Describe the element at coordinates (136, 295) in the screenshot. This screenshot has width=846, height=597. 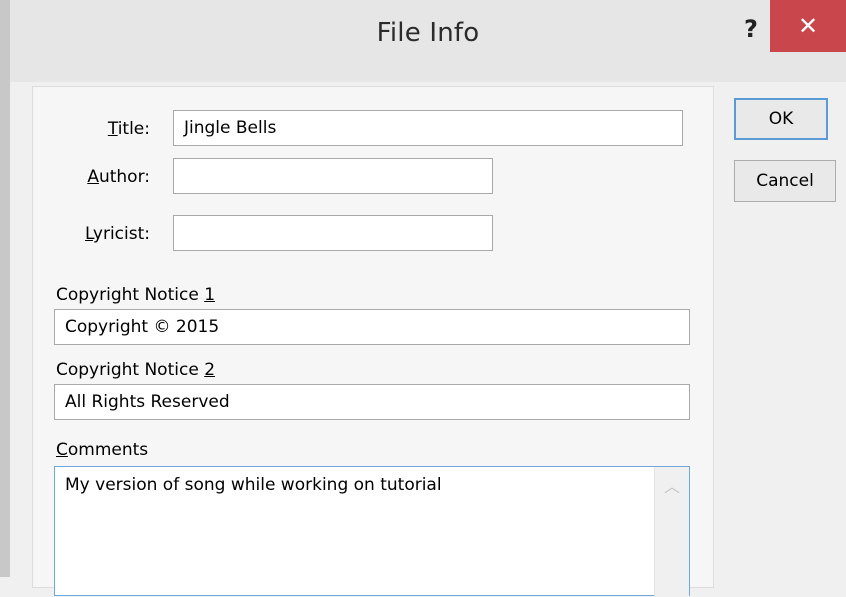
I see `copyright-notice-1-label: Copyright Notice 1` at that location.